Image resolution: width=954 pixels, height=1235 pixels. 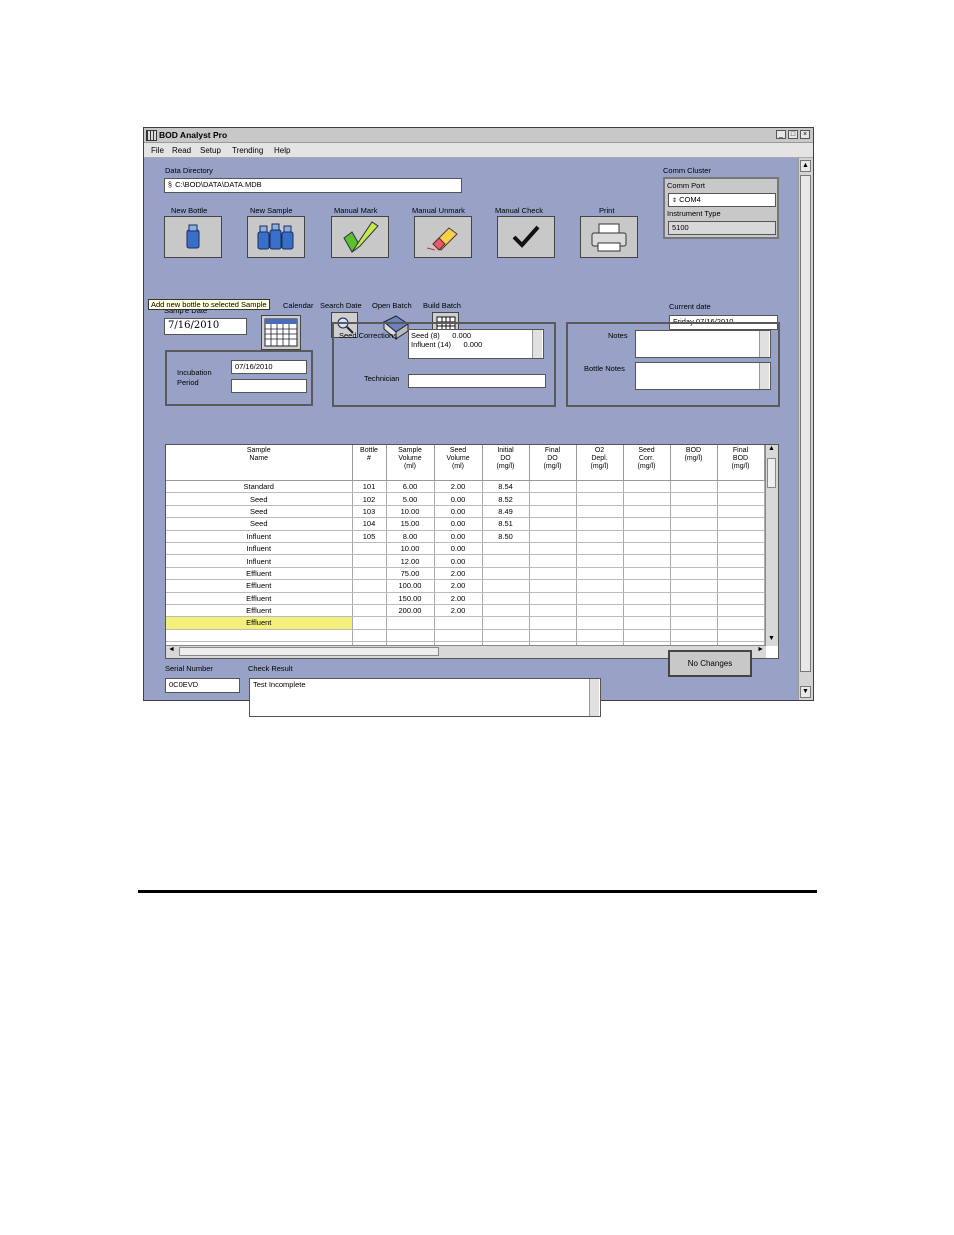 I want to click on bottle-notes-field, so click(x=703, y=376).